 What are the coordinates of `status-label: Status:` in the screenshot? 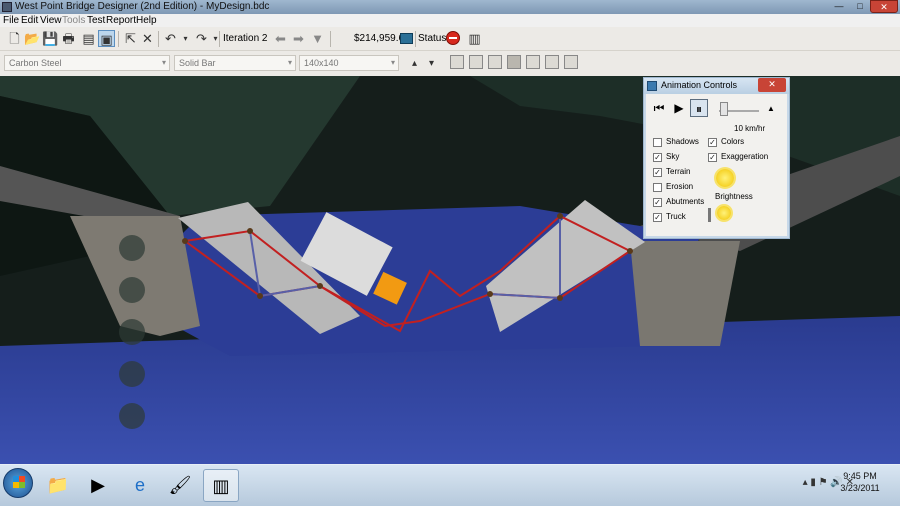 It's located at (434, 38).